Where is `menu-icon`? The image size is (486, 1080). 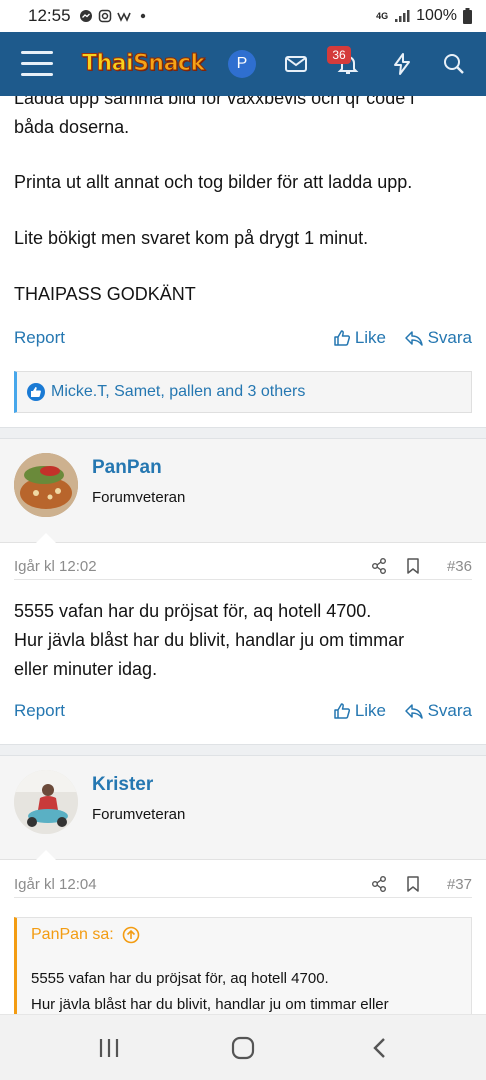 menu-icon is located at coordinates (37, 64).